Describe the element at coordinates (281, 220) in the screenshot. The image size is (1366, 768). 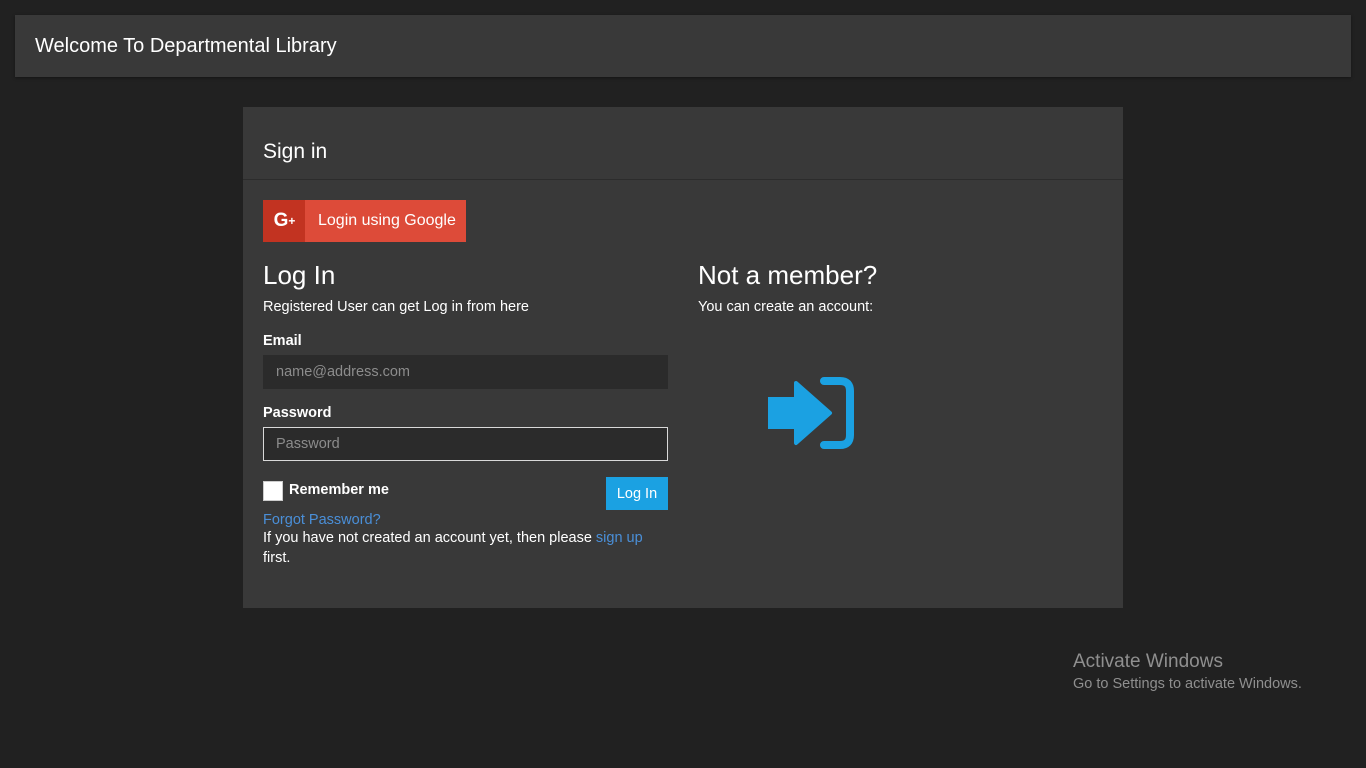
I see `google-icon-letter: G` at that location.